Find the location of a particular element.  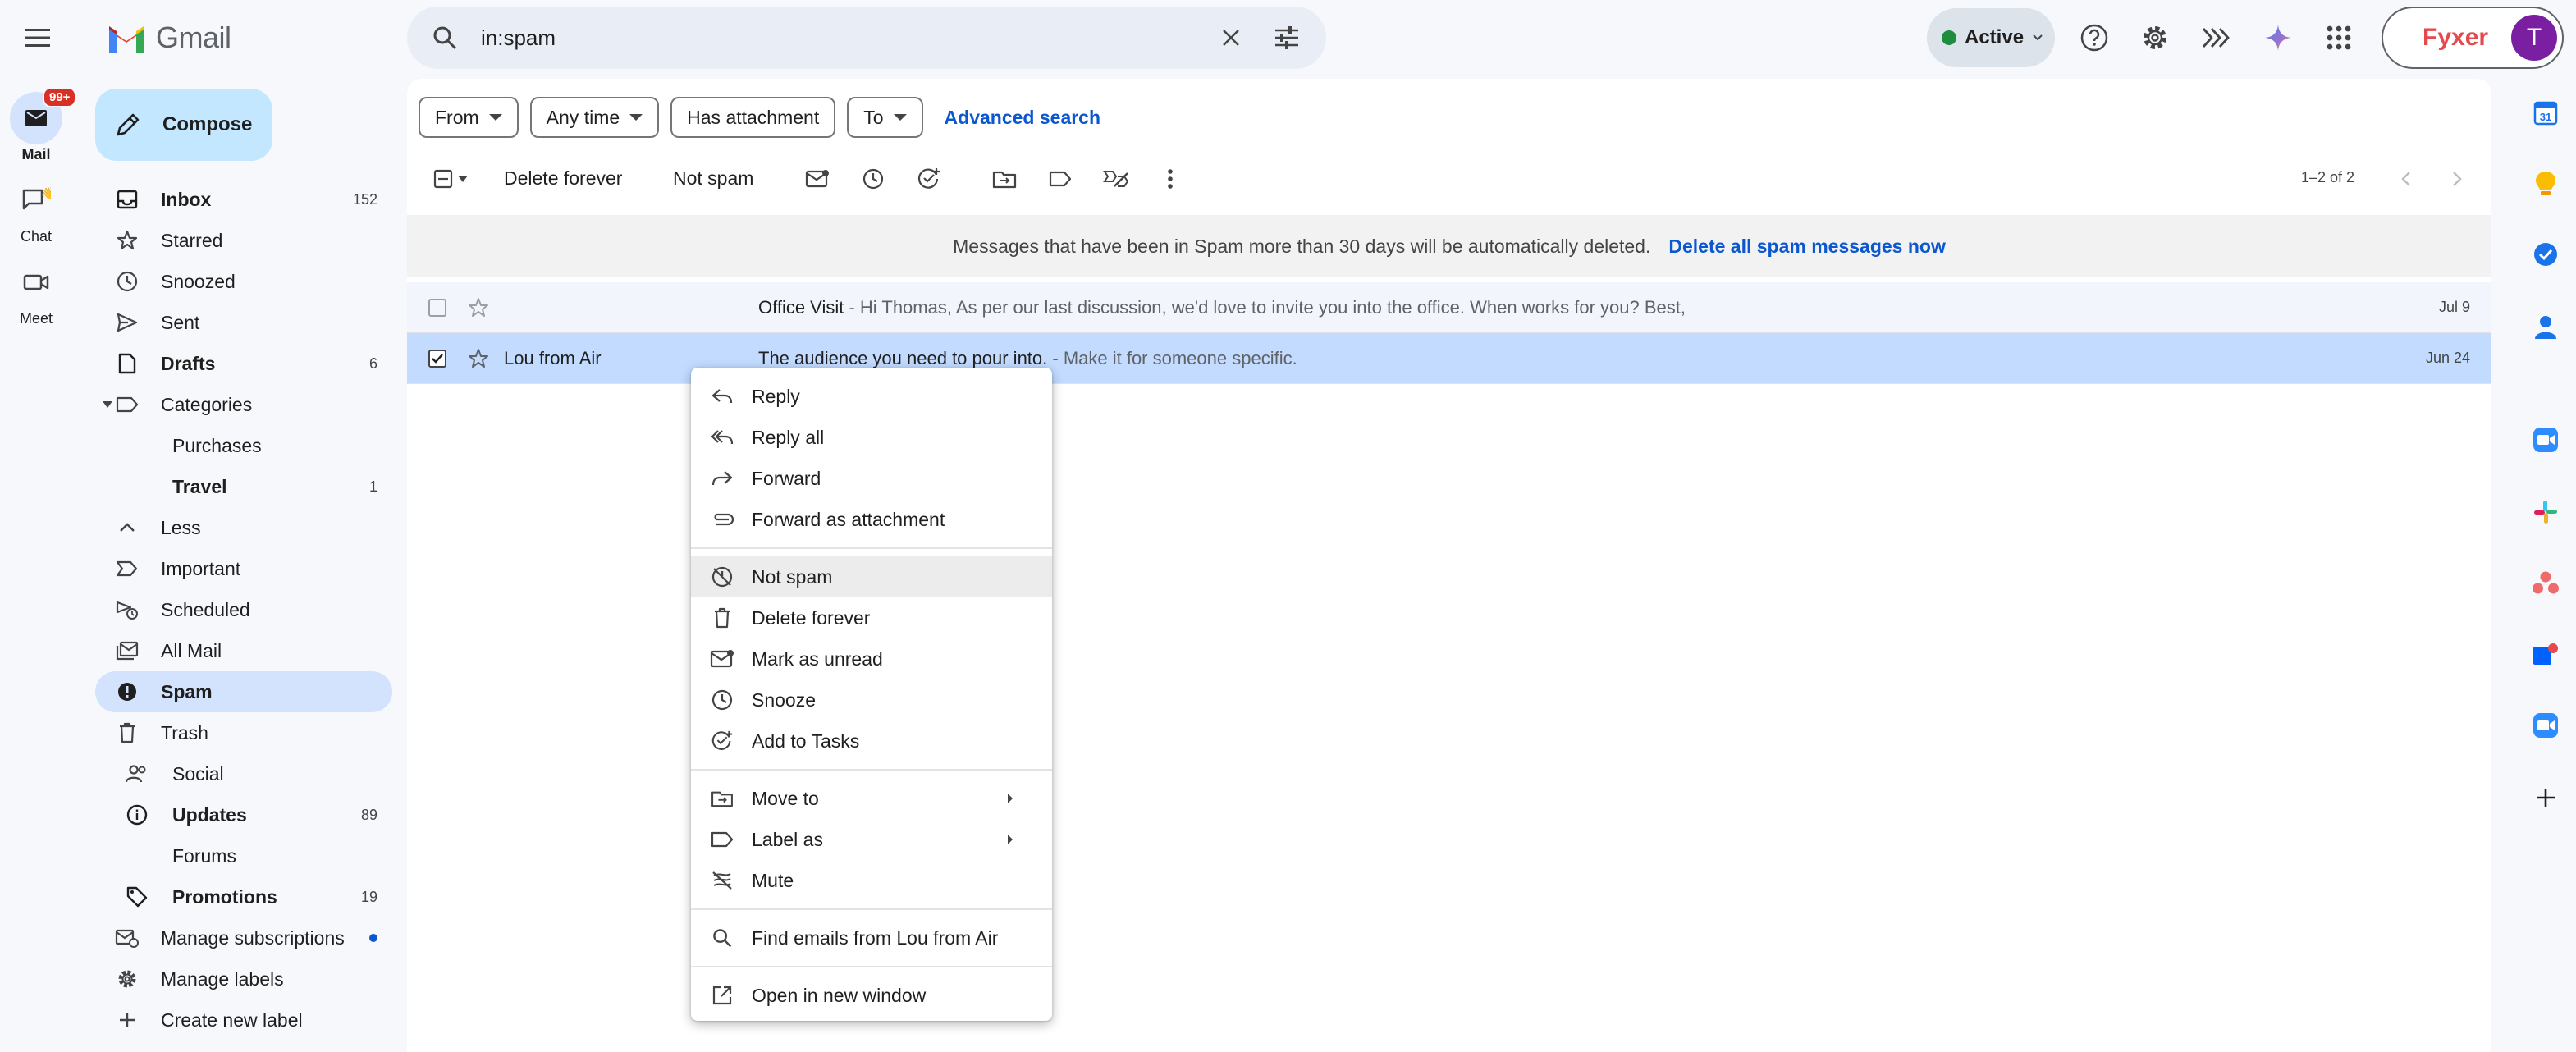

menu-item-mute: Mute is located at coordinates (871, 881).